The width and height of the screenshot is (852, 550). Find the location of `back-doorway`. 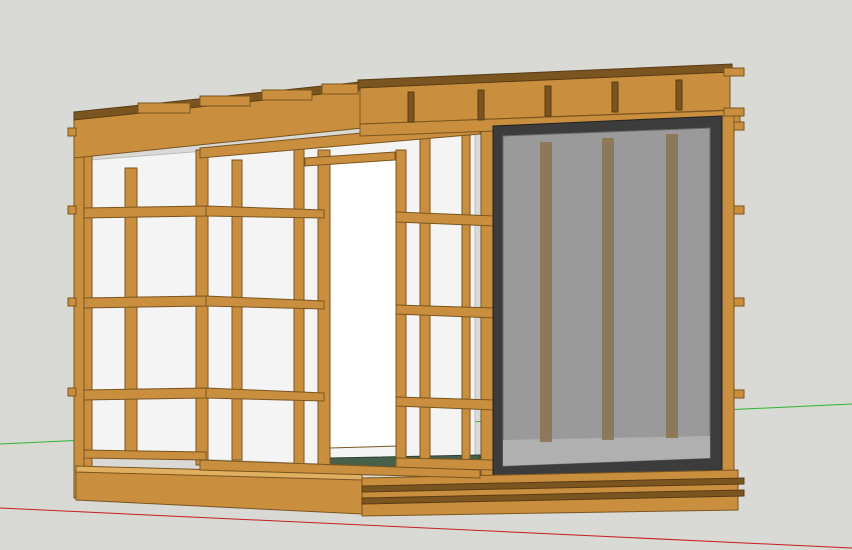

back-doorway is located at coordinates (364, 300).